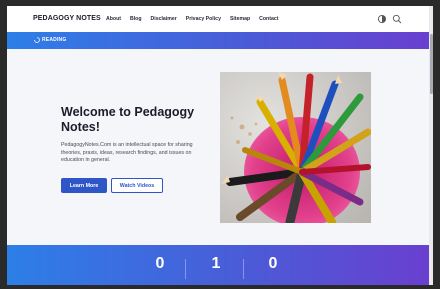 This screenshot has height=289, width=440. Describe the element at coordinates (37, 40) in the screenshot. I see `spinner-icon` at that location.